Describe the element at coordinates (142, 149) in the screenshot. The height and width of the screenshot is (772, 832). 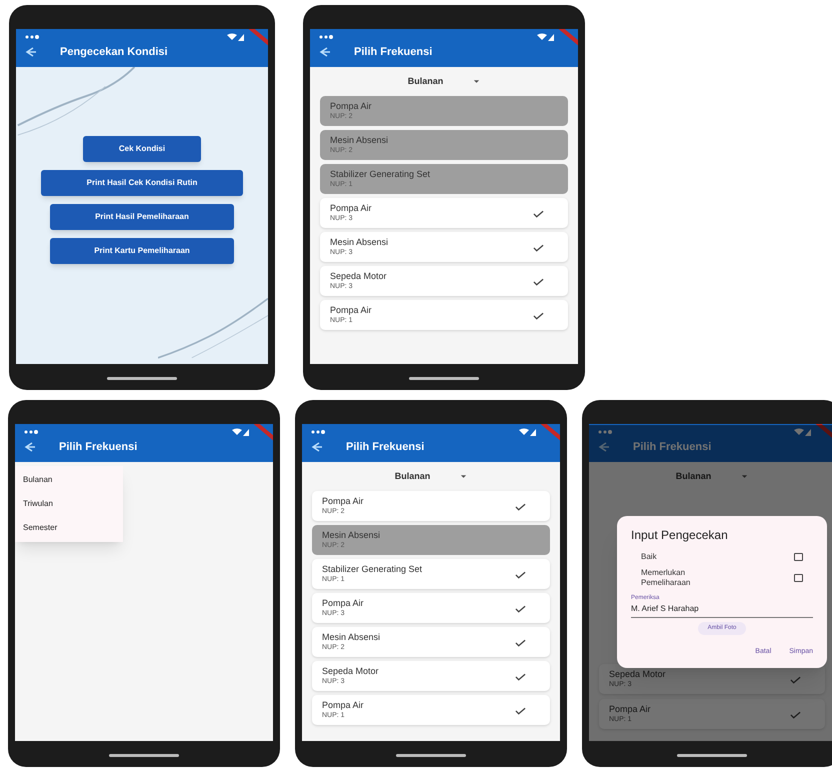
I see `menu-button: Cek Kondisi` at that location.